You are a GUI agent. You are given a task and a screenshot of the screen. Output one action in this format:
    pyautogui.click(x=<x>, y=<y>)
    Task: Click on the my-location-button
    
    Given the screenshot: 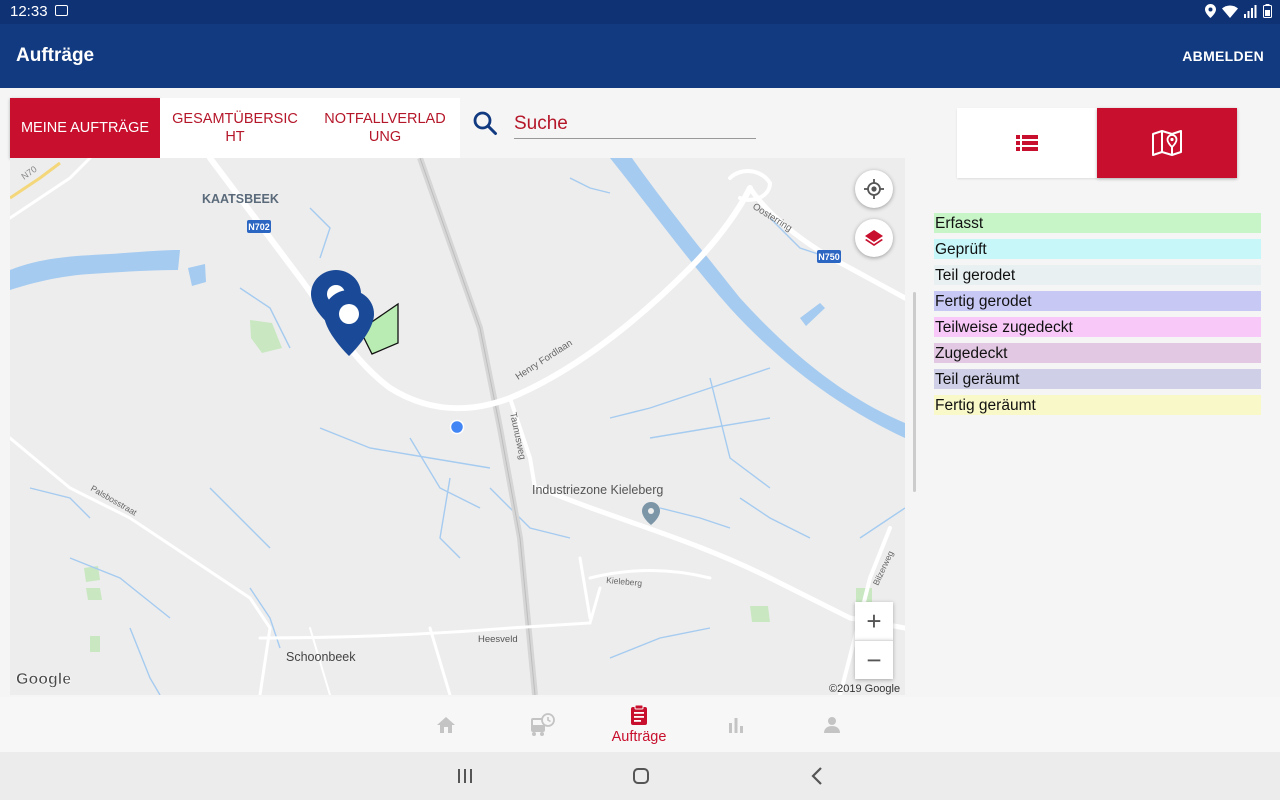 What is the action you would take?
    pyautogui.click(x=874, y=189)
    